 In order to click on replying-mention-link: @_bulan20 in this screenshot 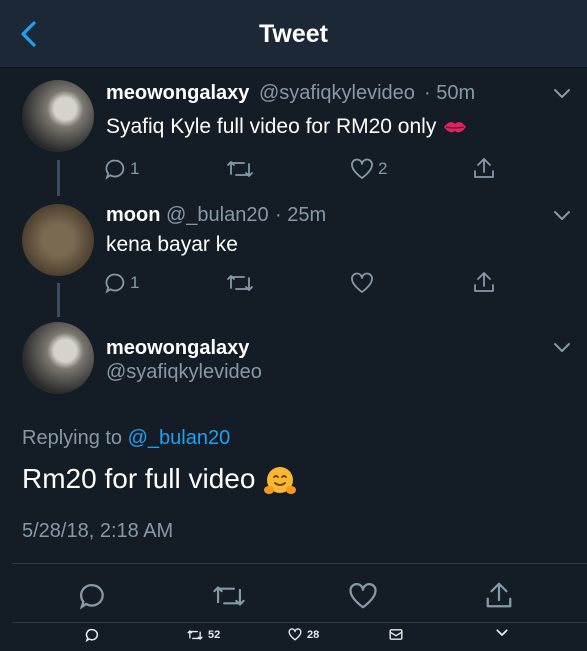, I will do `click(179, 438)`.